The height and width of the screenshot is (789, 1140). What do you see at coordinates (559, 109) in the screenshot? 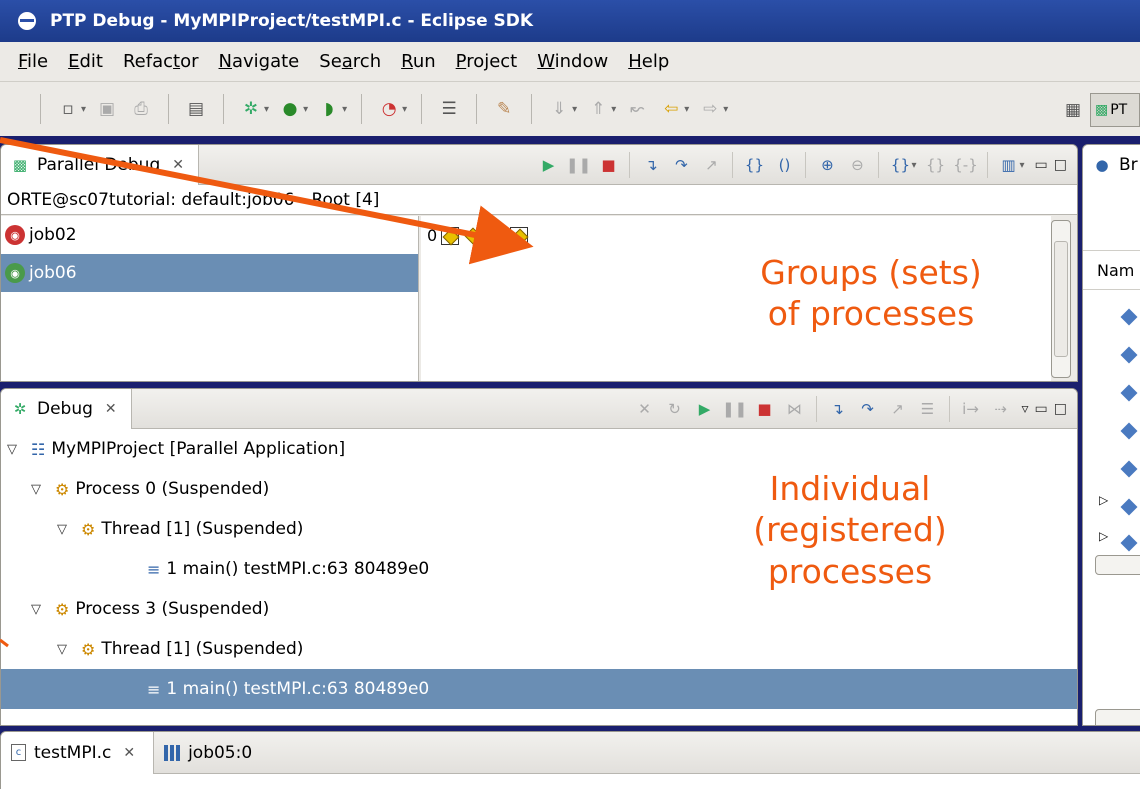
I see `next-annotation-icon: ⇓` at bounding box center [559, 109].